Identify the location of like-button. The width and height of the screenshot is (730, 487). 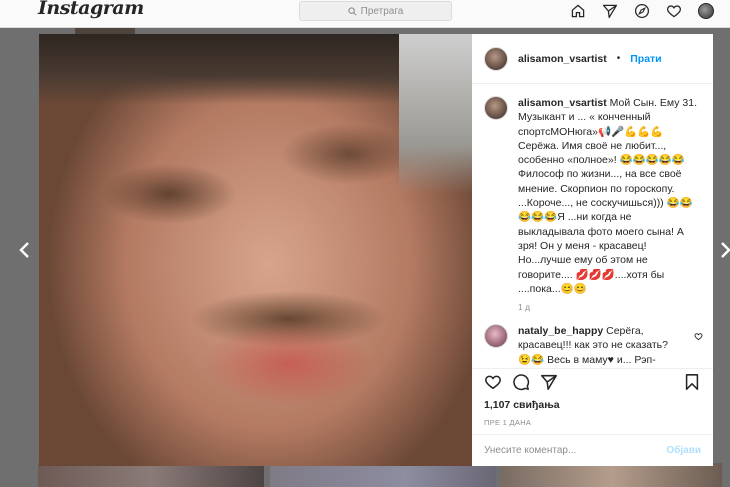
(493, 384).